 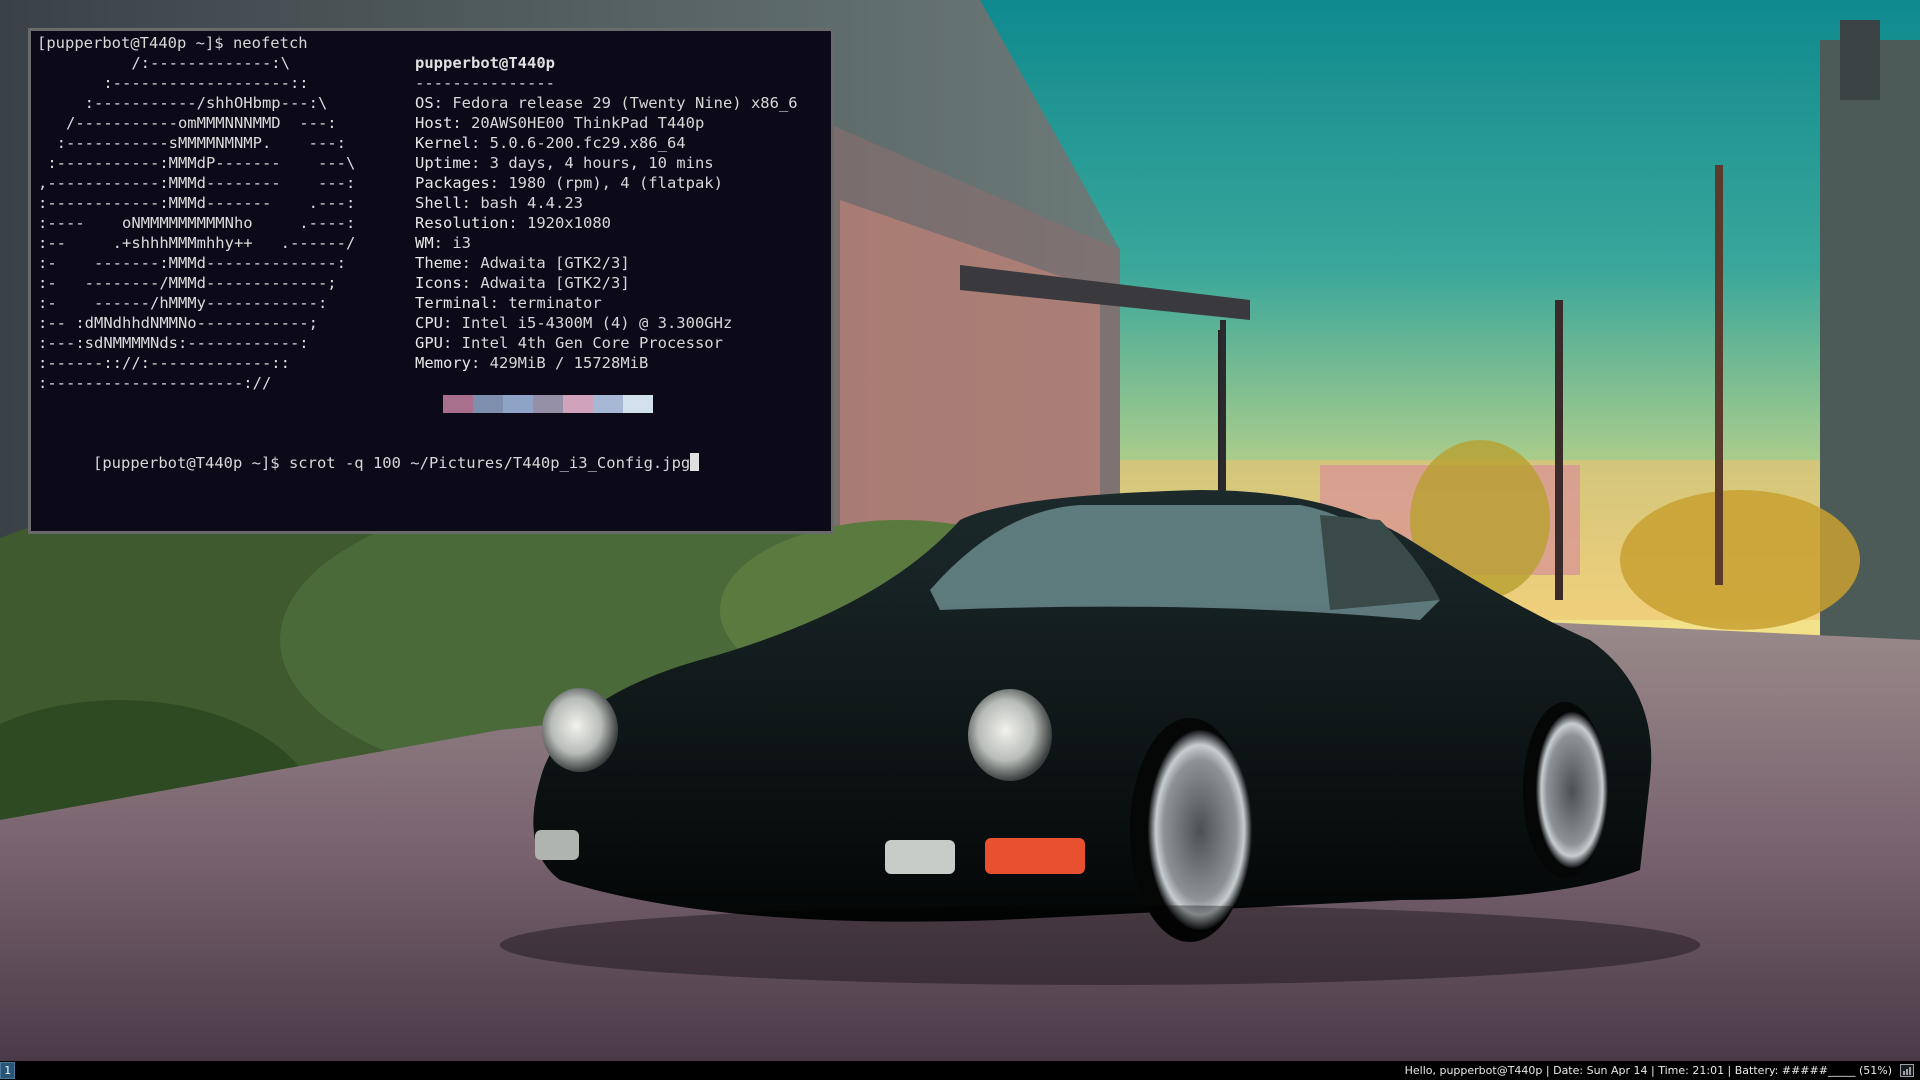 What do you see at coordinates (555, 303) in the screenshot?
I see `info-value: terminator` at bounding box center [555, 303].